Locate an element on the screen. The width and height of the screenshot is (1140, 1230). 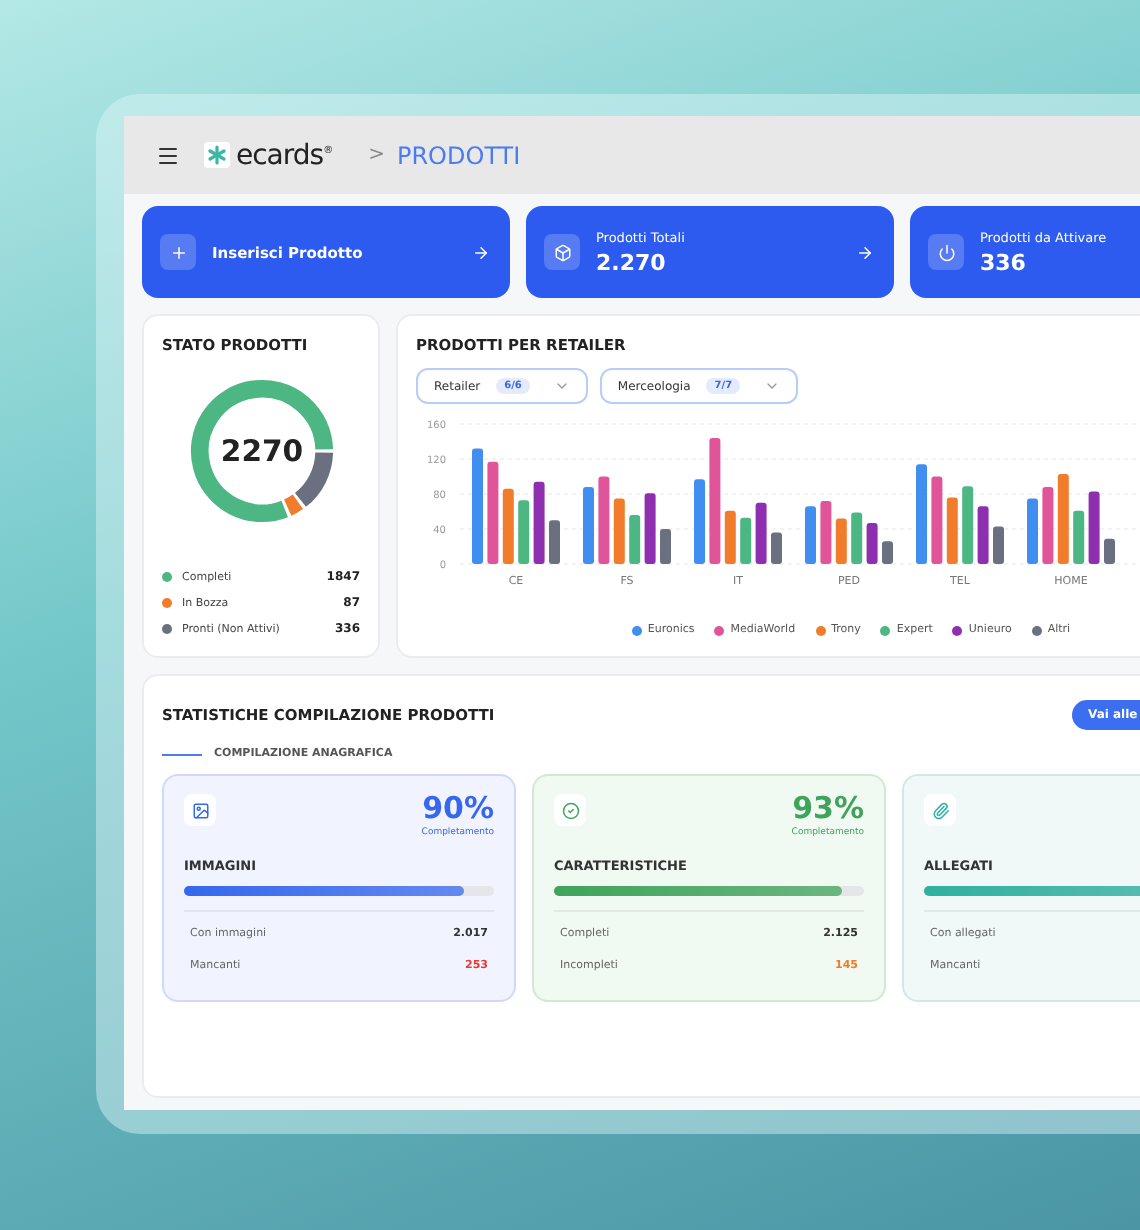
menu-icon is located at coordinates (168, 155).